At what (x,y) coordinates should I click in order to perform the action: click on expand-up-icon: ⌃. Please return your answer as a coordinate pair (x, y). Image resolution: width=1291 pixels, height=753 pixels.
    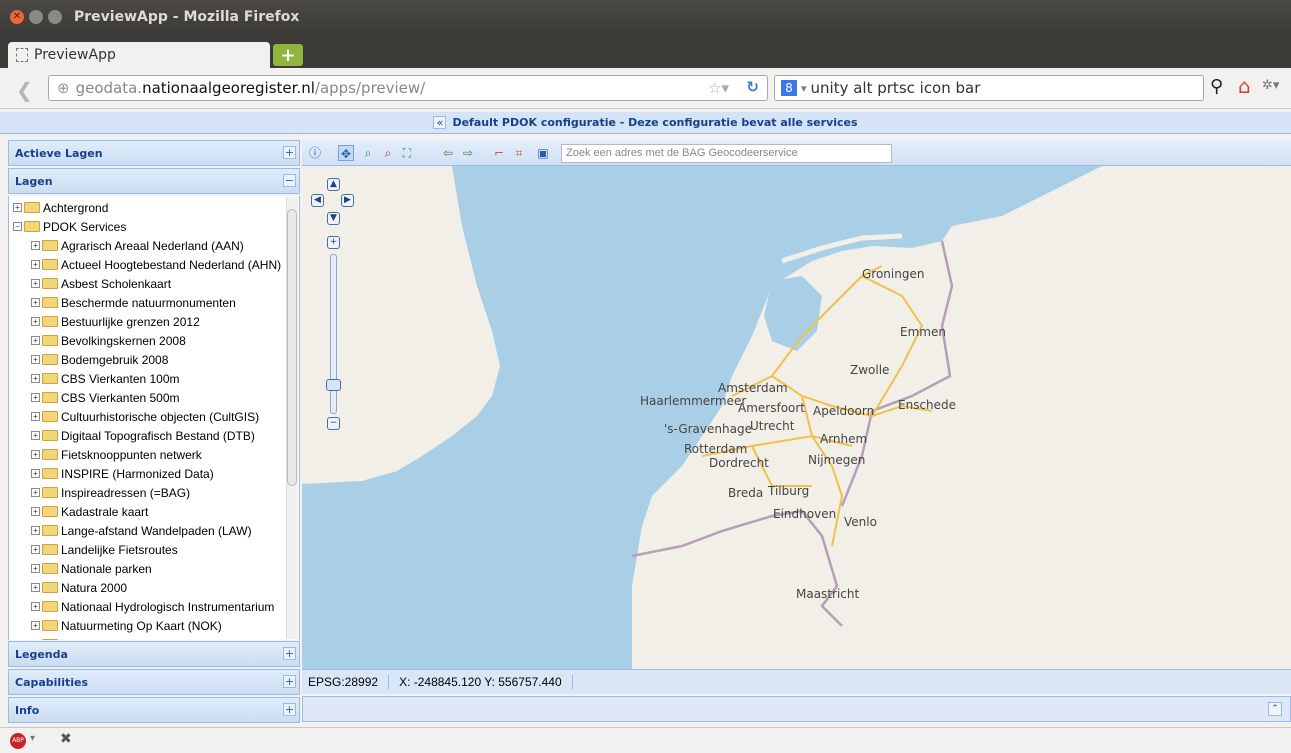
    Looking at the image, I should click on (1275, 709).